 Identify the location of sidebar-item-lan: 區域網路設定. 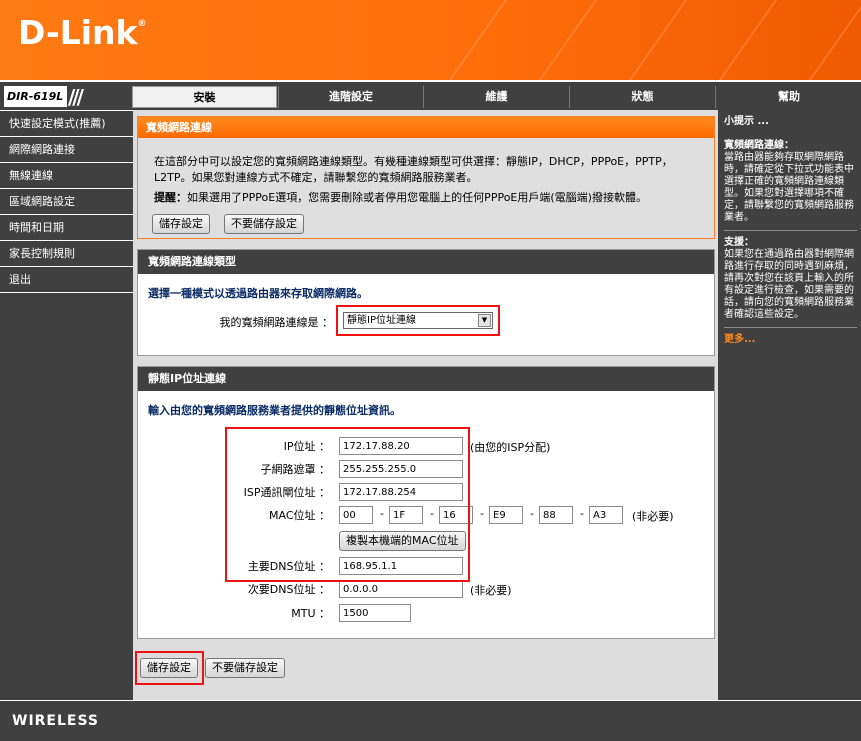
(66, 202).